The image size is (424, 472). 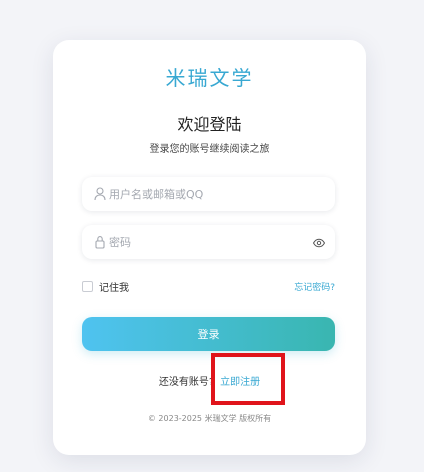 What do you see at coordinates (204, 194) in the screenshot?
I see `username-input` at bounding box center [204, 194].